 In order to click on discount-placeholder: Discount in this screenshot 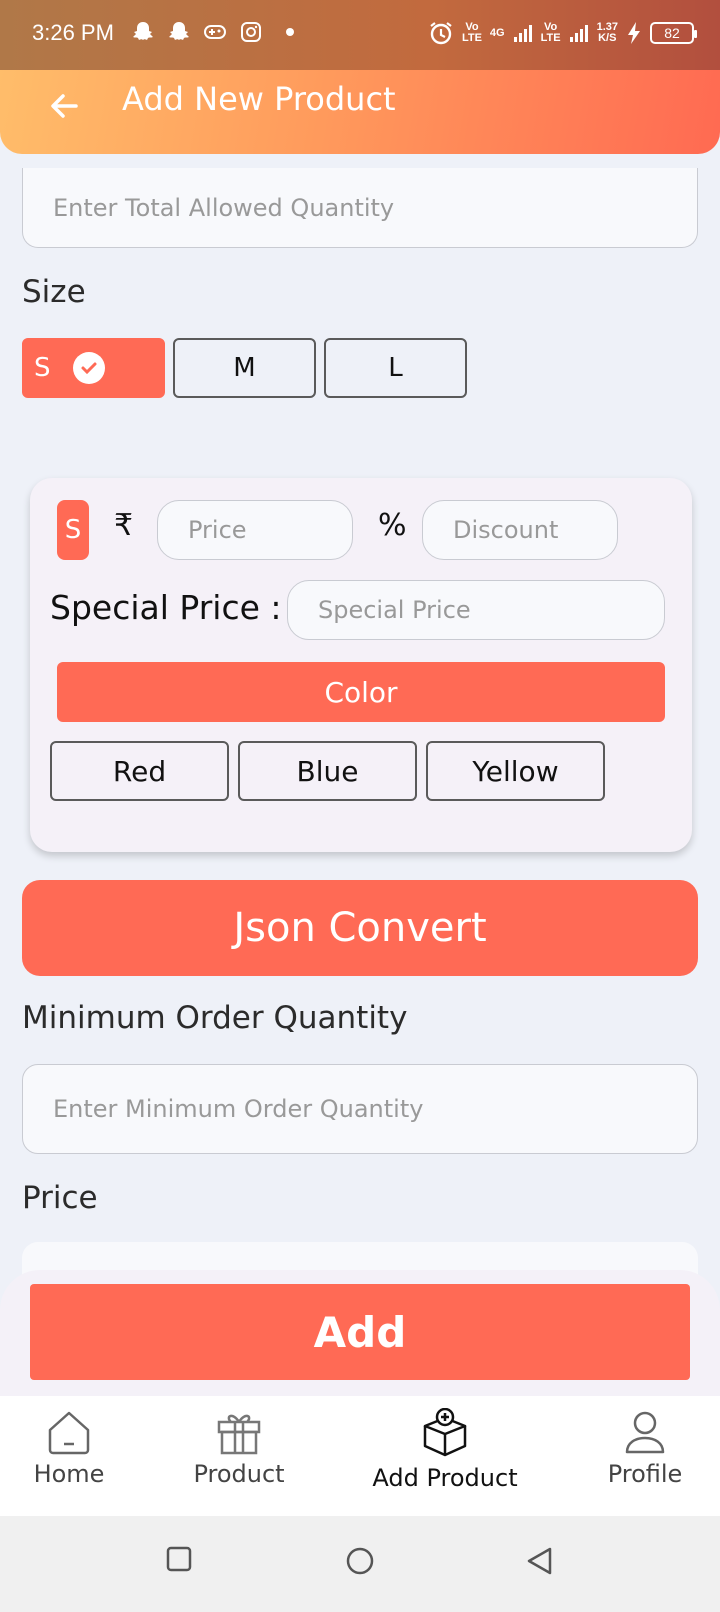, I will do `click(506, 530)`.